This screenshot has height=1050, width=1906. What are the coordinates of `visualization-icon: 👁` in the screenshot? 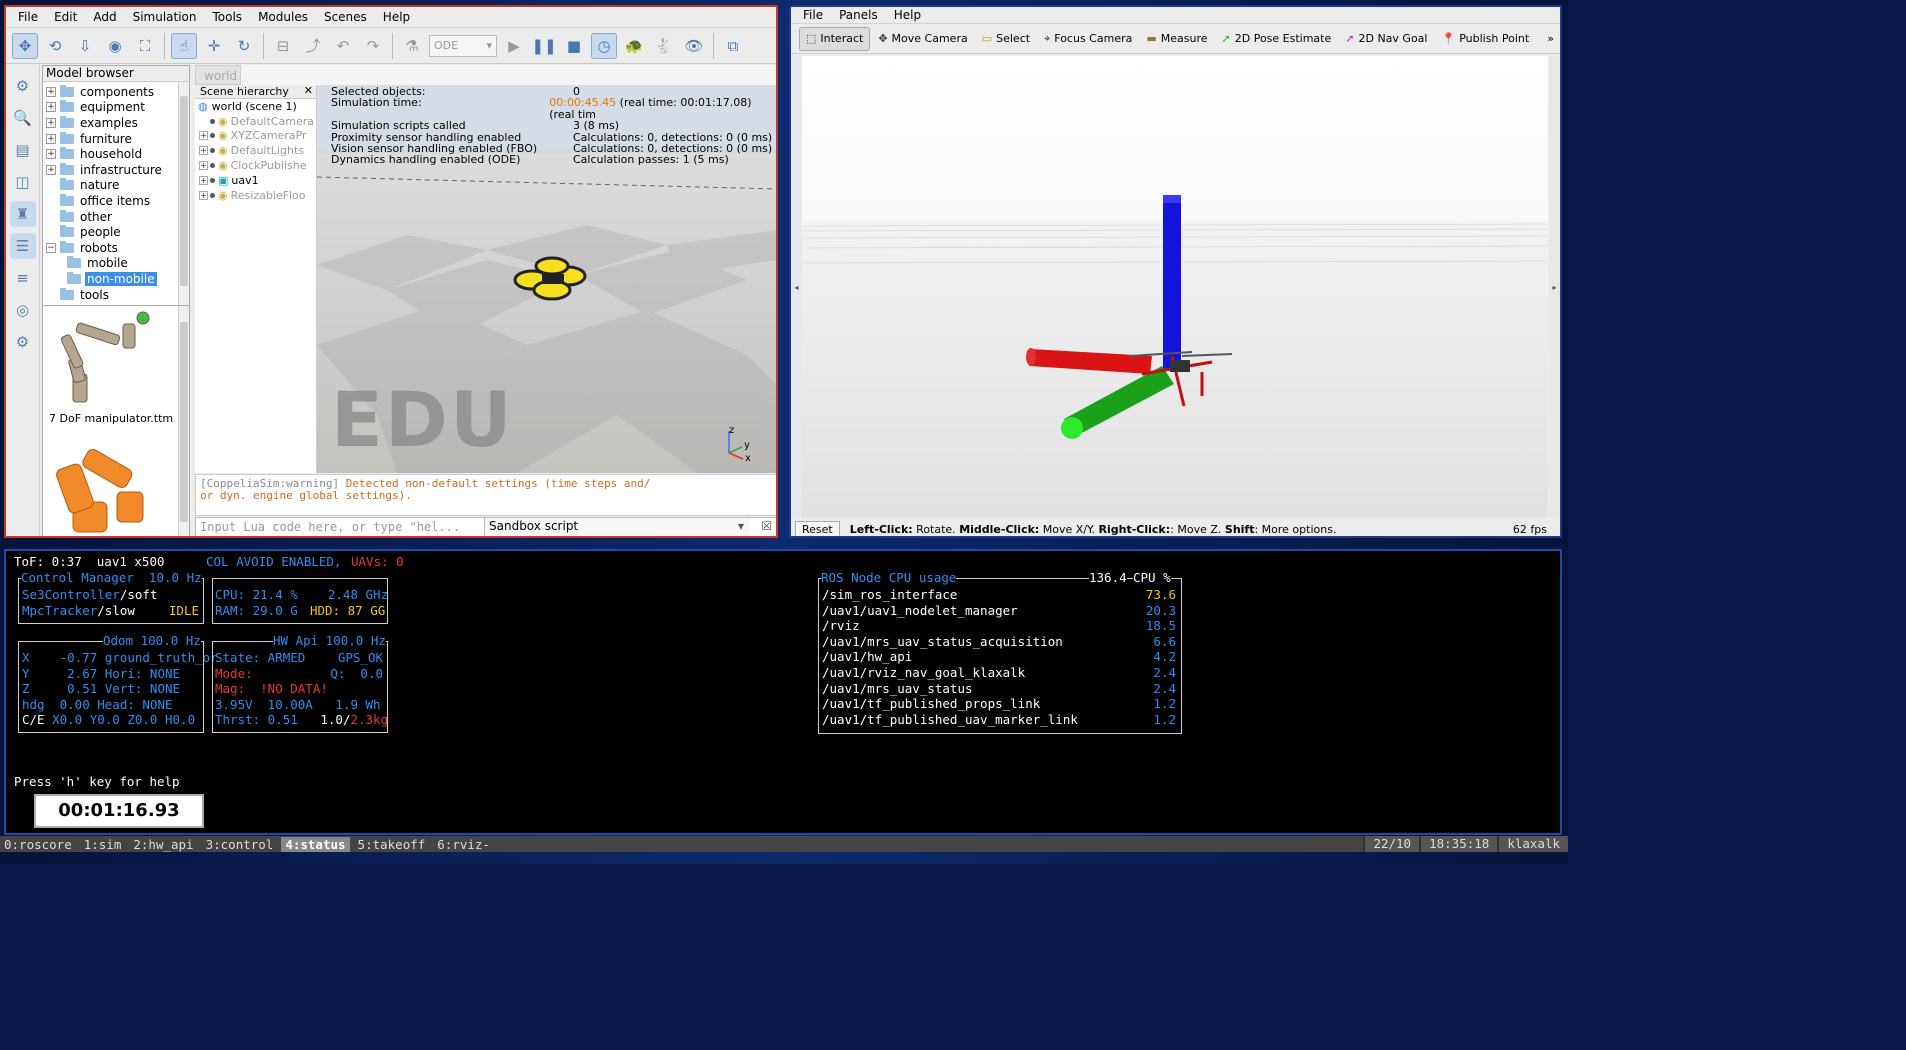 It's located at (694, 46).